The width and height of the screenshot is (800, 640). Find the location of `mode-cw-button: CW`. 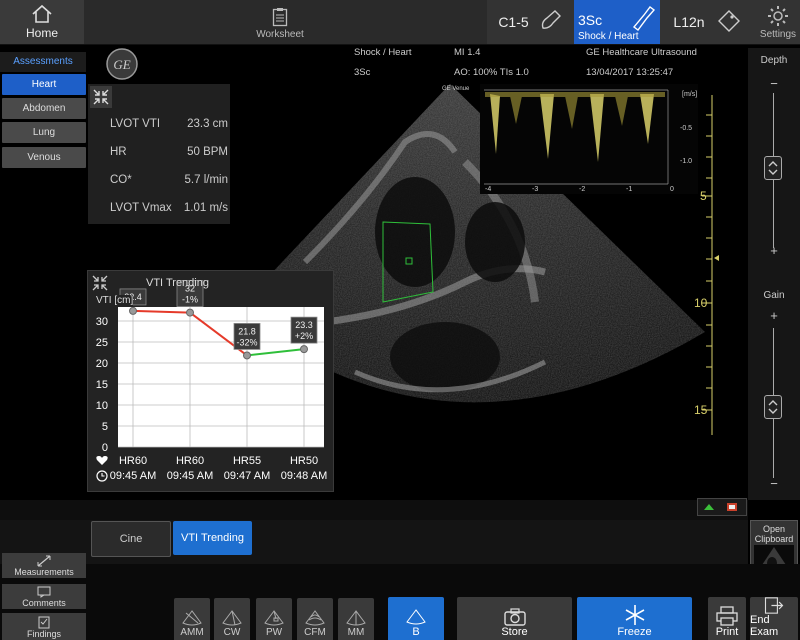

mode-cw-button: CW is located at coordinates (232, 619).